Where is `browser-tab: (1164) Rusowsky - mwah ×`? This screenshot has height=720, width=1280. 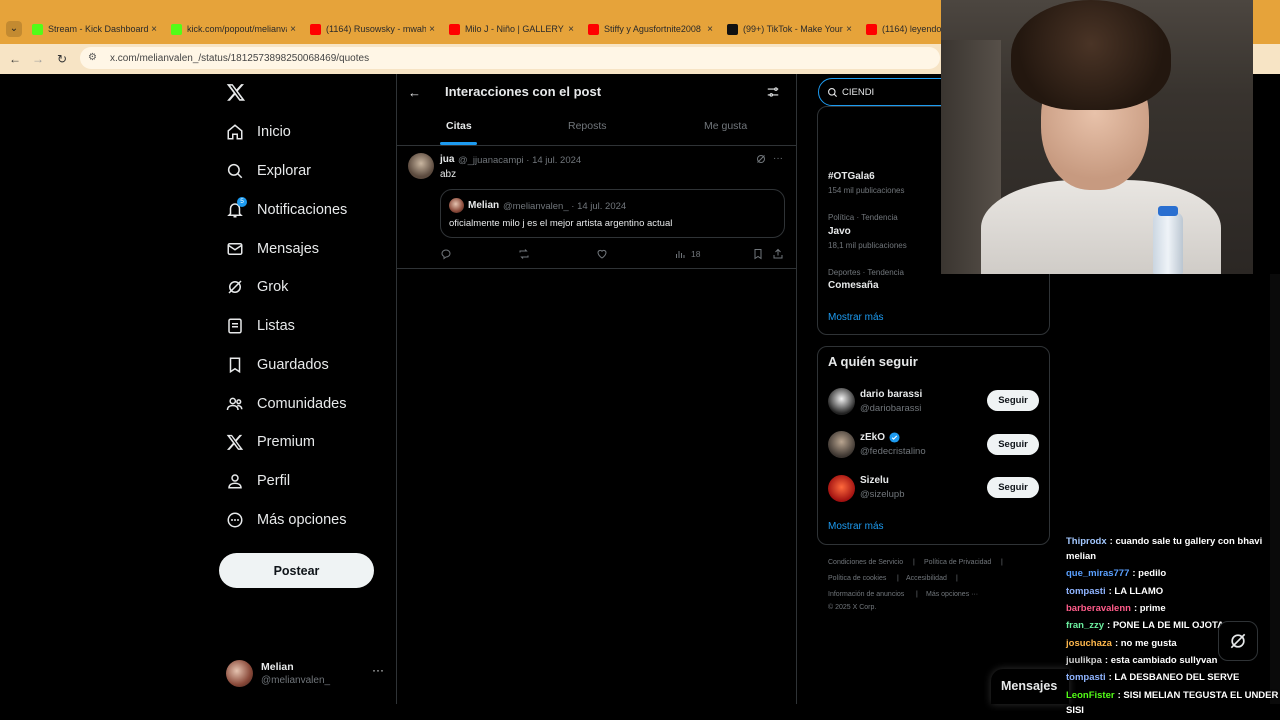
browser-tab: (1164) Rusowsky - mwah × is located at coordinates (372, 29).